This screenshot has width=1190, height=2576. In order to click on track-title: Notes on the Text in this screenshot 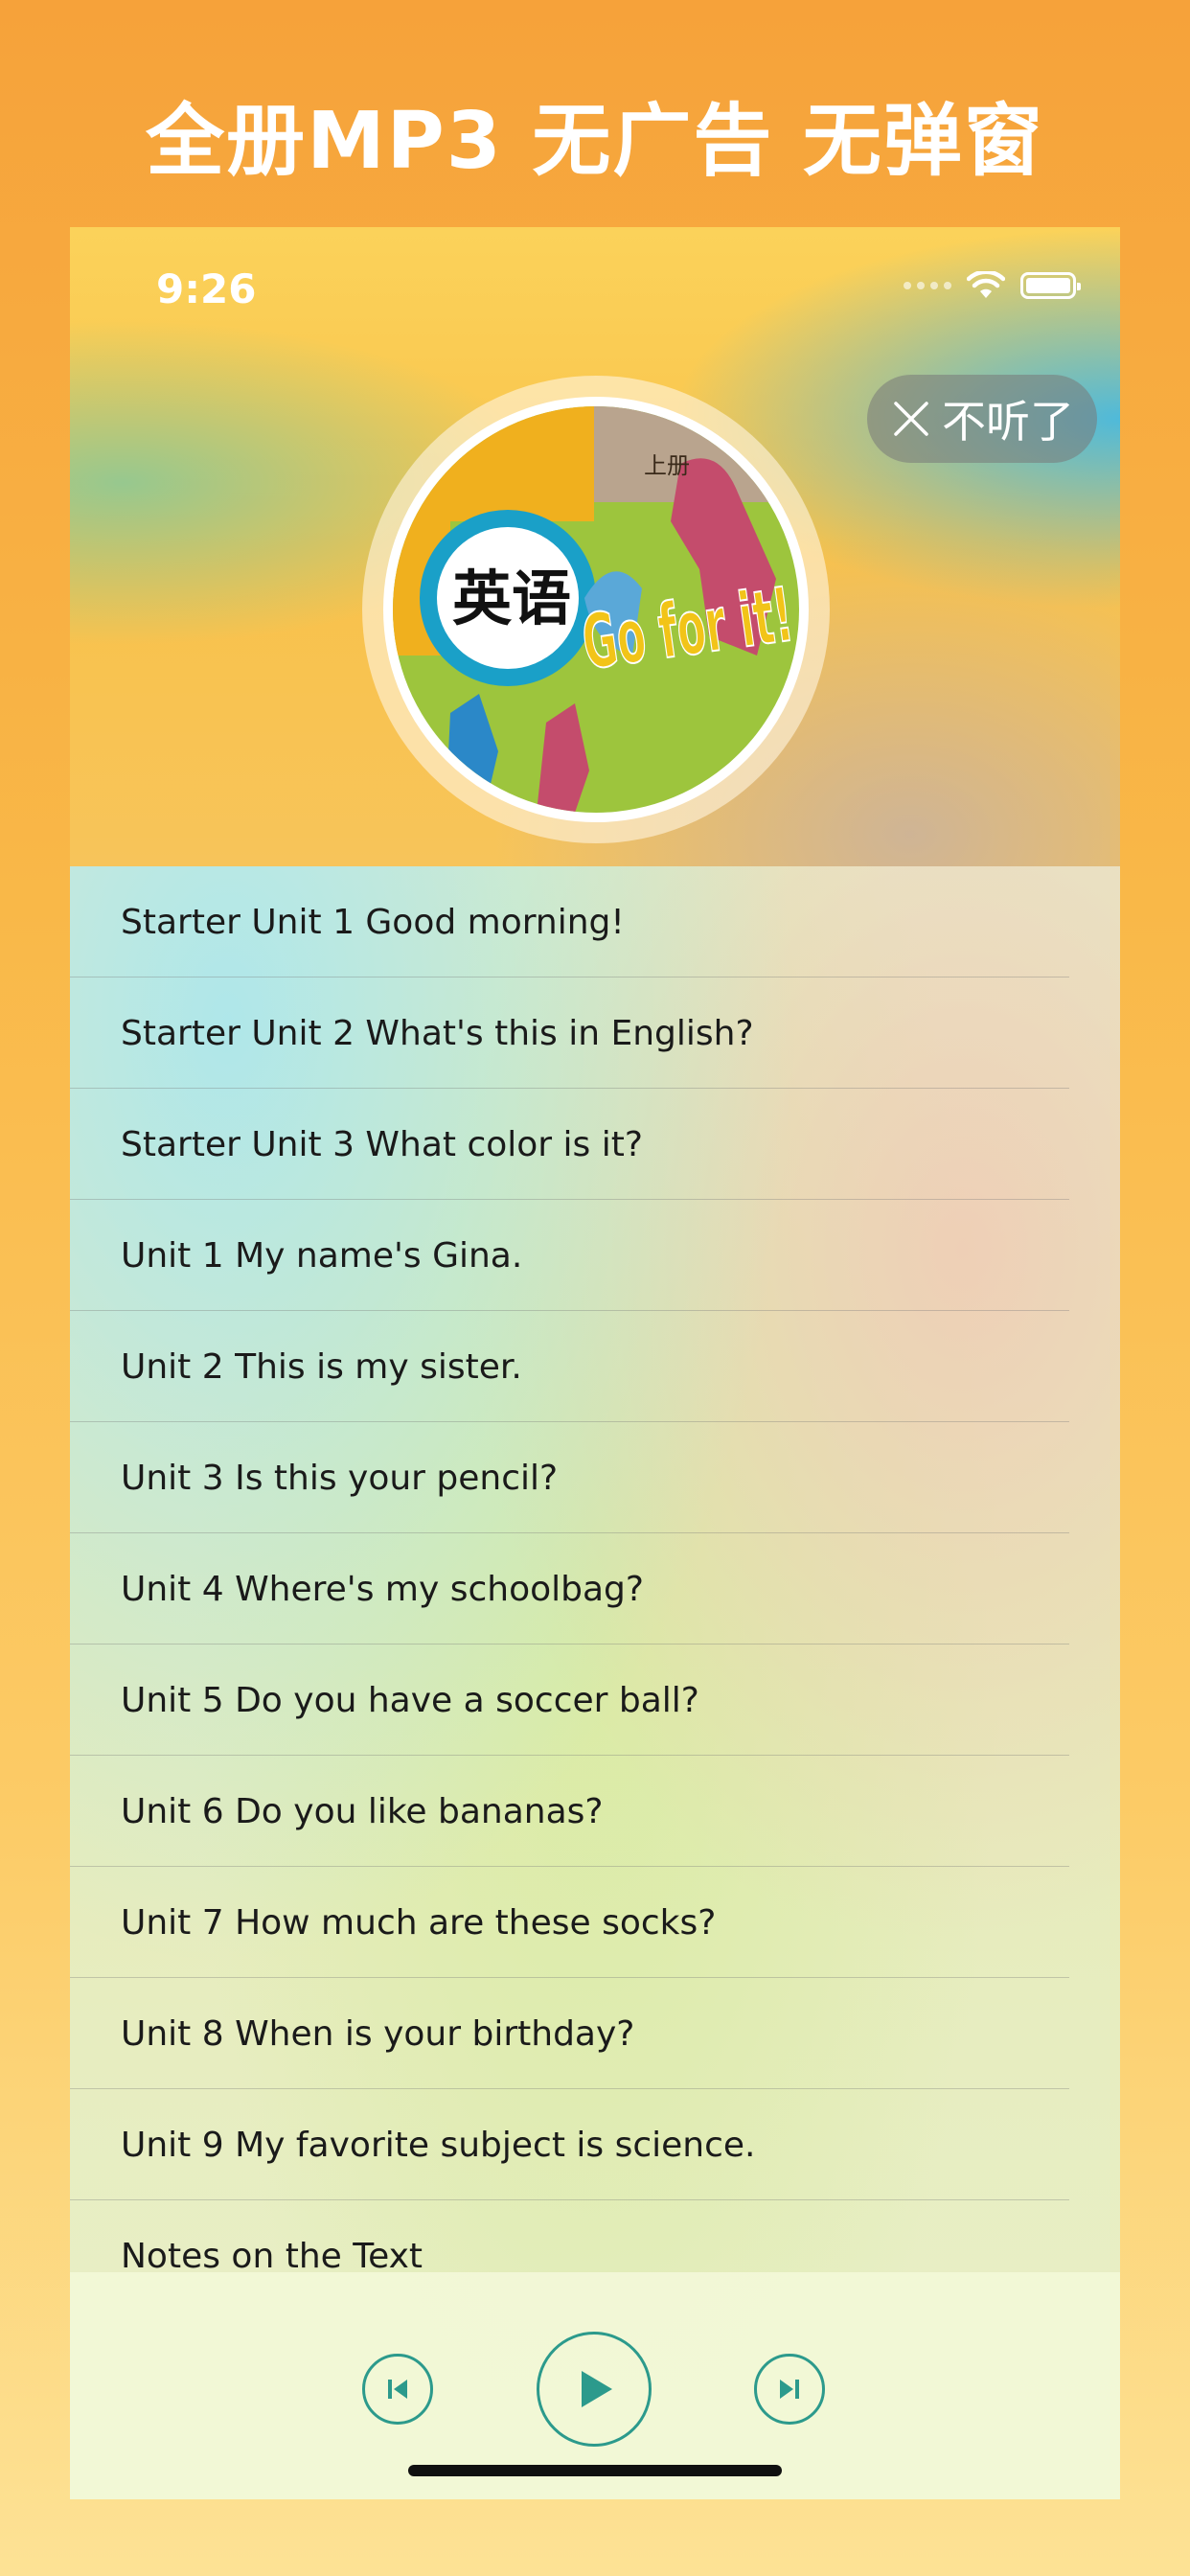, I will do `click(272, 2256)`.